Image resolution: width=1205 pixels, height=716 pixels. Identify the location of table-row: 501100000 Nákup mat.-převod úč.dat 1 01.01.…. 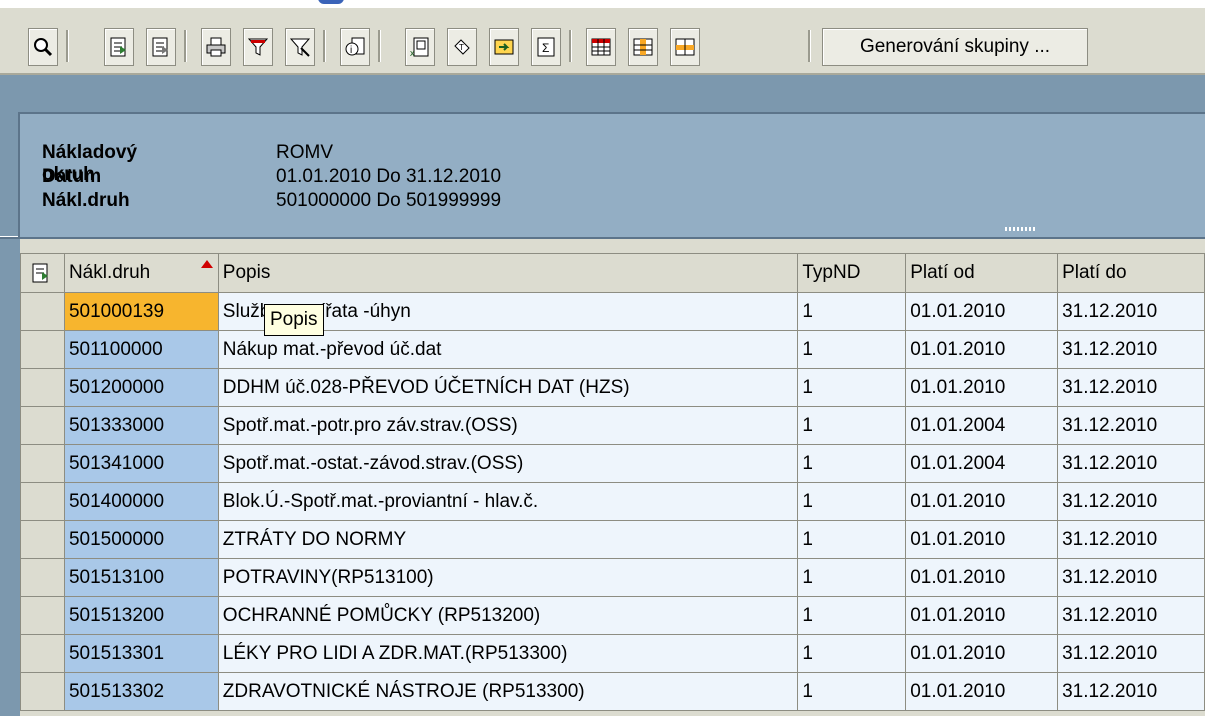
(612, 349).